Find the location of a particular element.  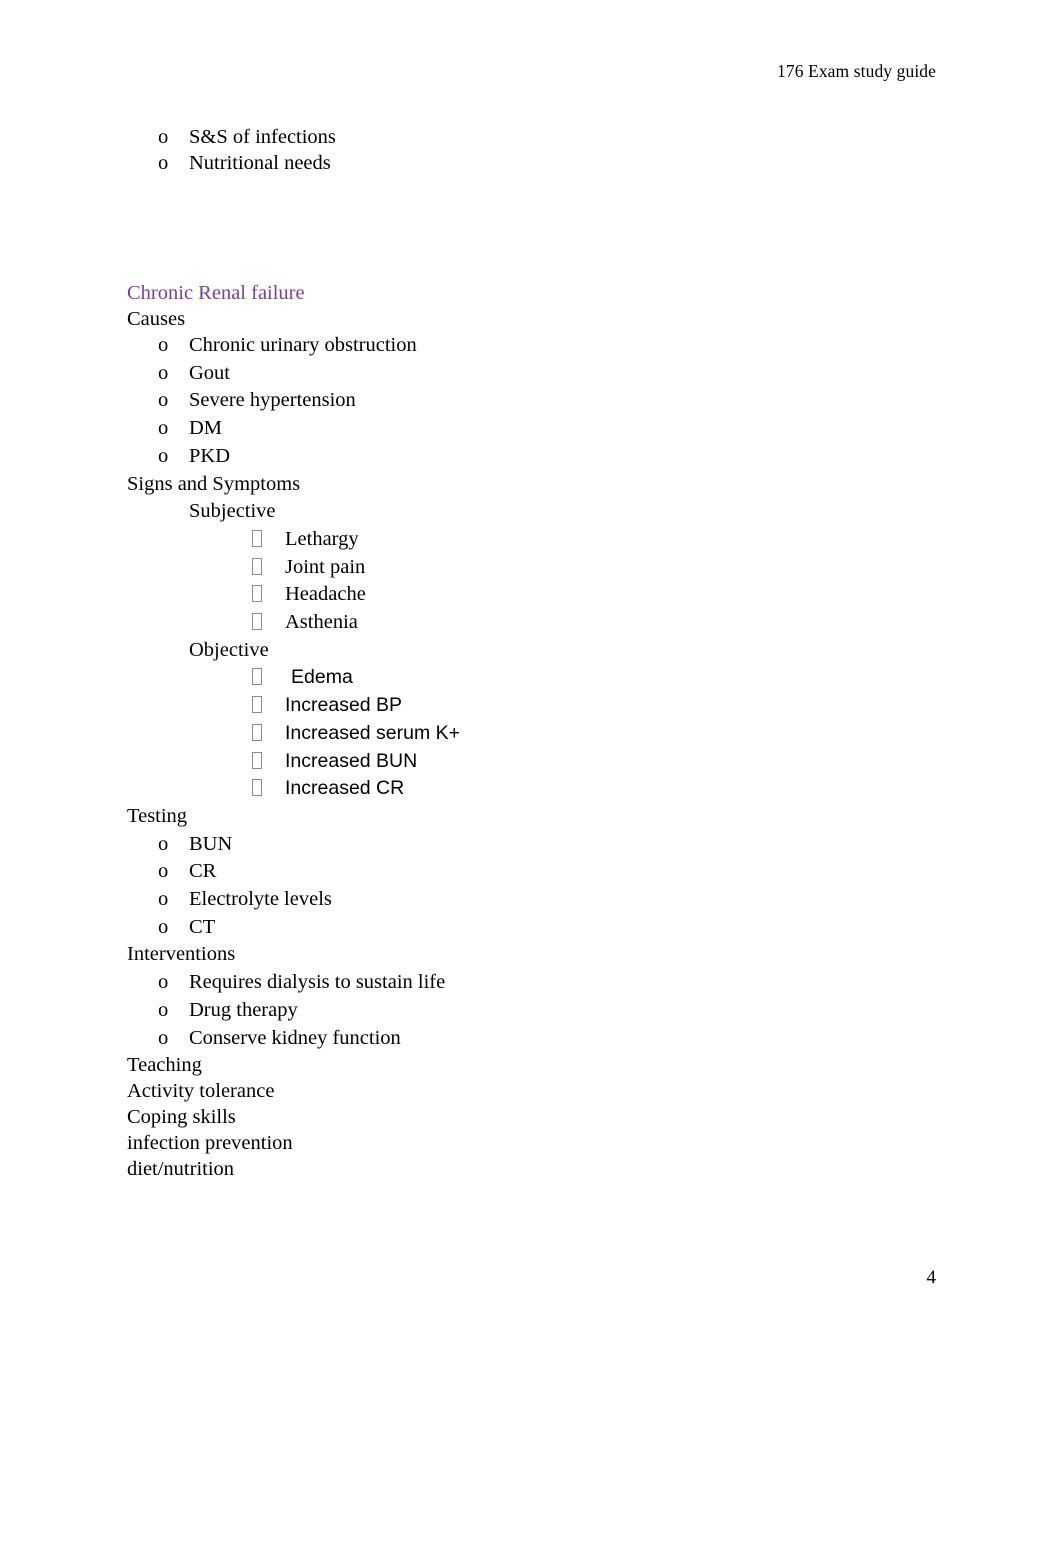

list-item: Asthenia is located at coordinates (599, 623).